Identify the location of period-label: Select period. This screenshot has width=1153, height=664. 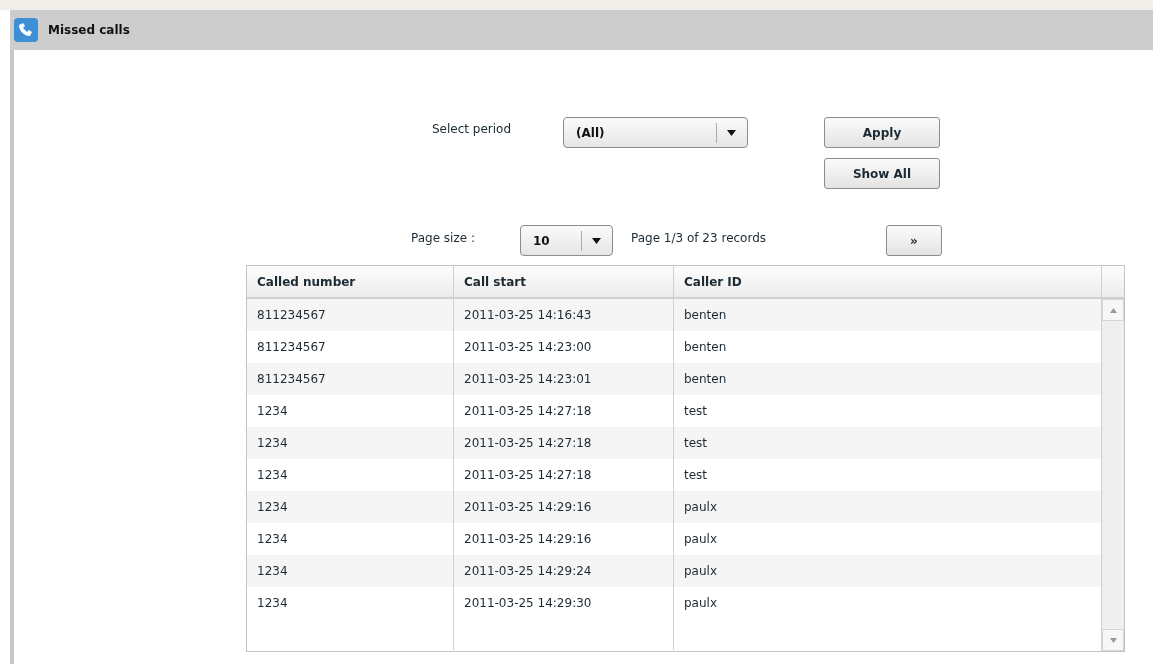
(472, 128).